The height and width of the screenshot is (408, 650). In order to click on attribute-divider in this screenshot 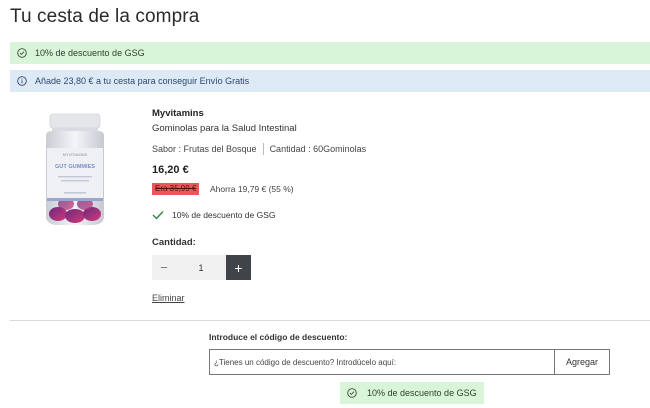, I will do `click(263, 149)`.